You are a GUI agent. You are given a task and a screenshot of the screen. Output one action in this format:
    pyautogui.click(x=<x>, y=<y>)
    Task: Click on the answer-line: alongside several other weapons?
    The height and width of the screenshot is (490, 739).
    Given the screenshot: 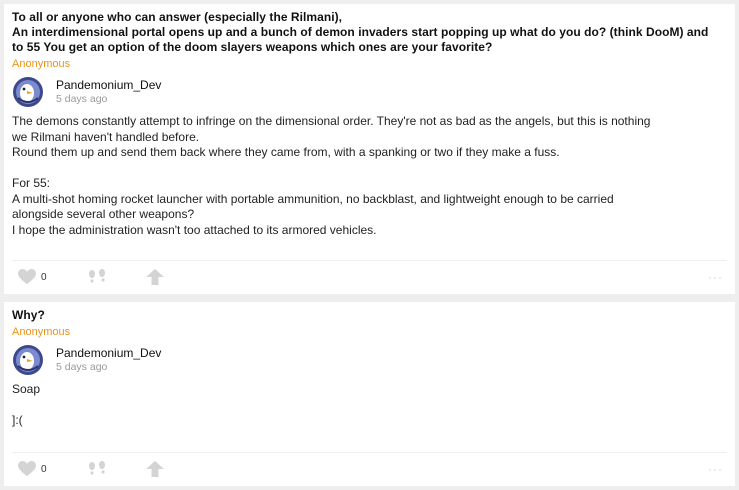 What is the action you would take?
    pyautogui.click(x=103, y=214)
    